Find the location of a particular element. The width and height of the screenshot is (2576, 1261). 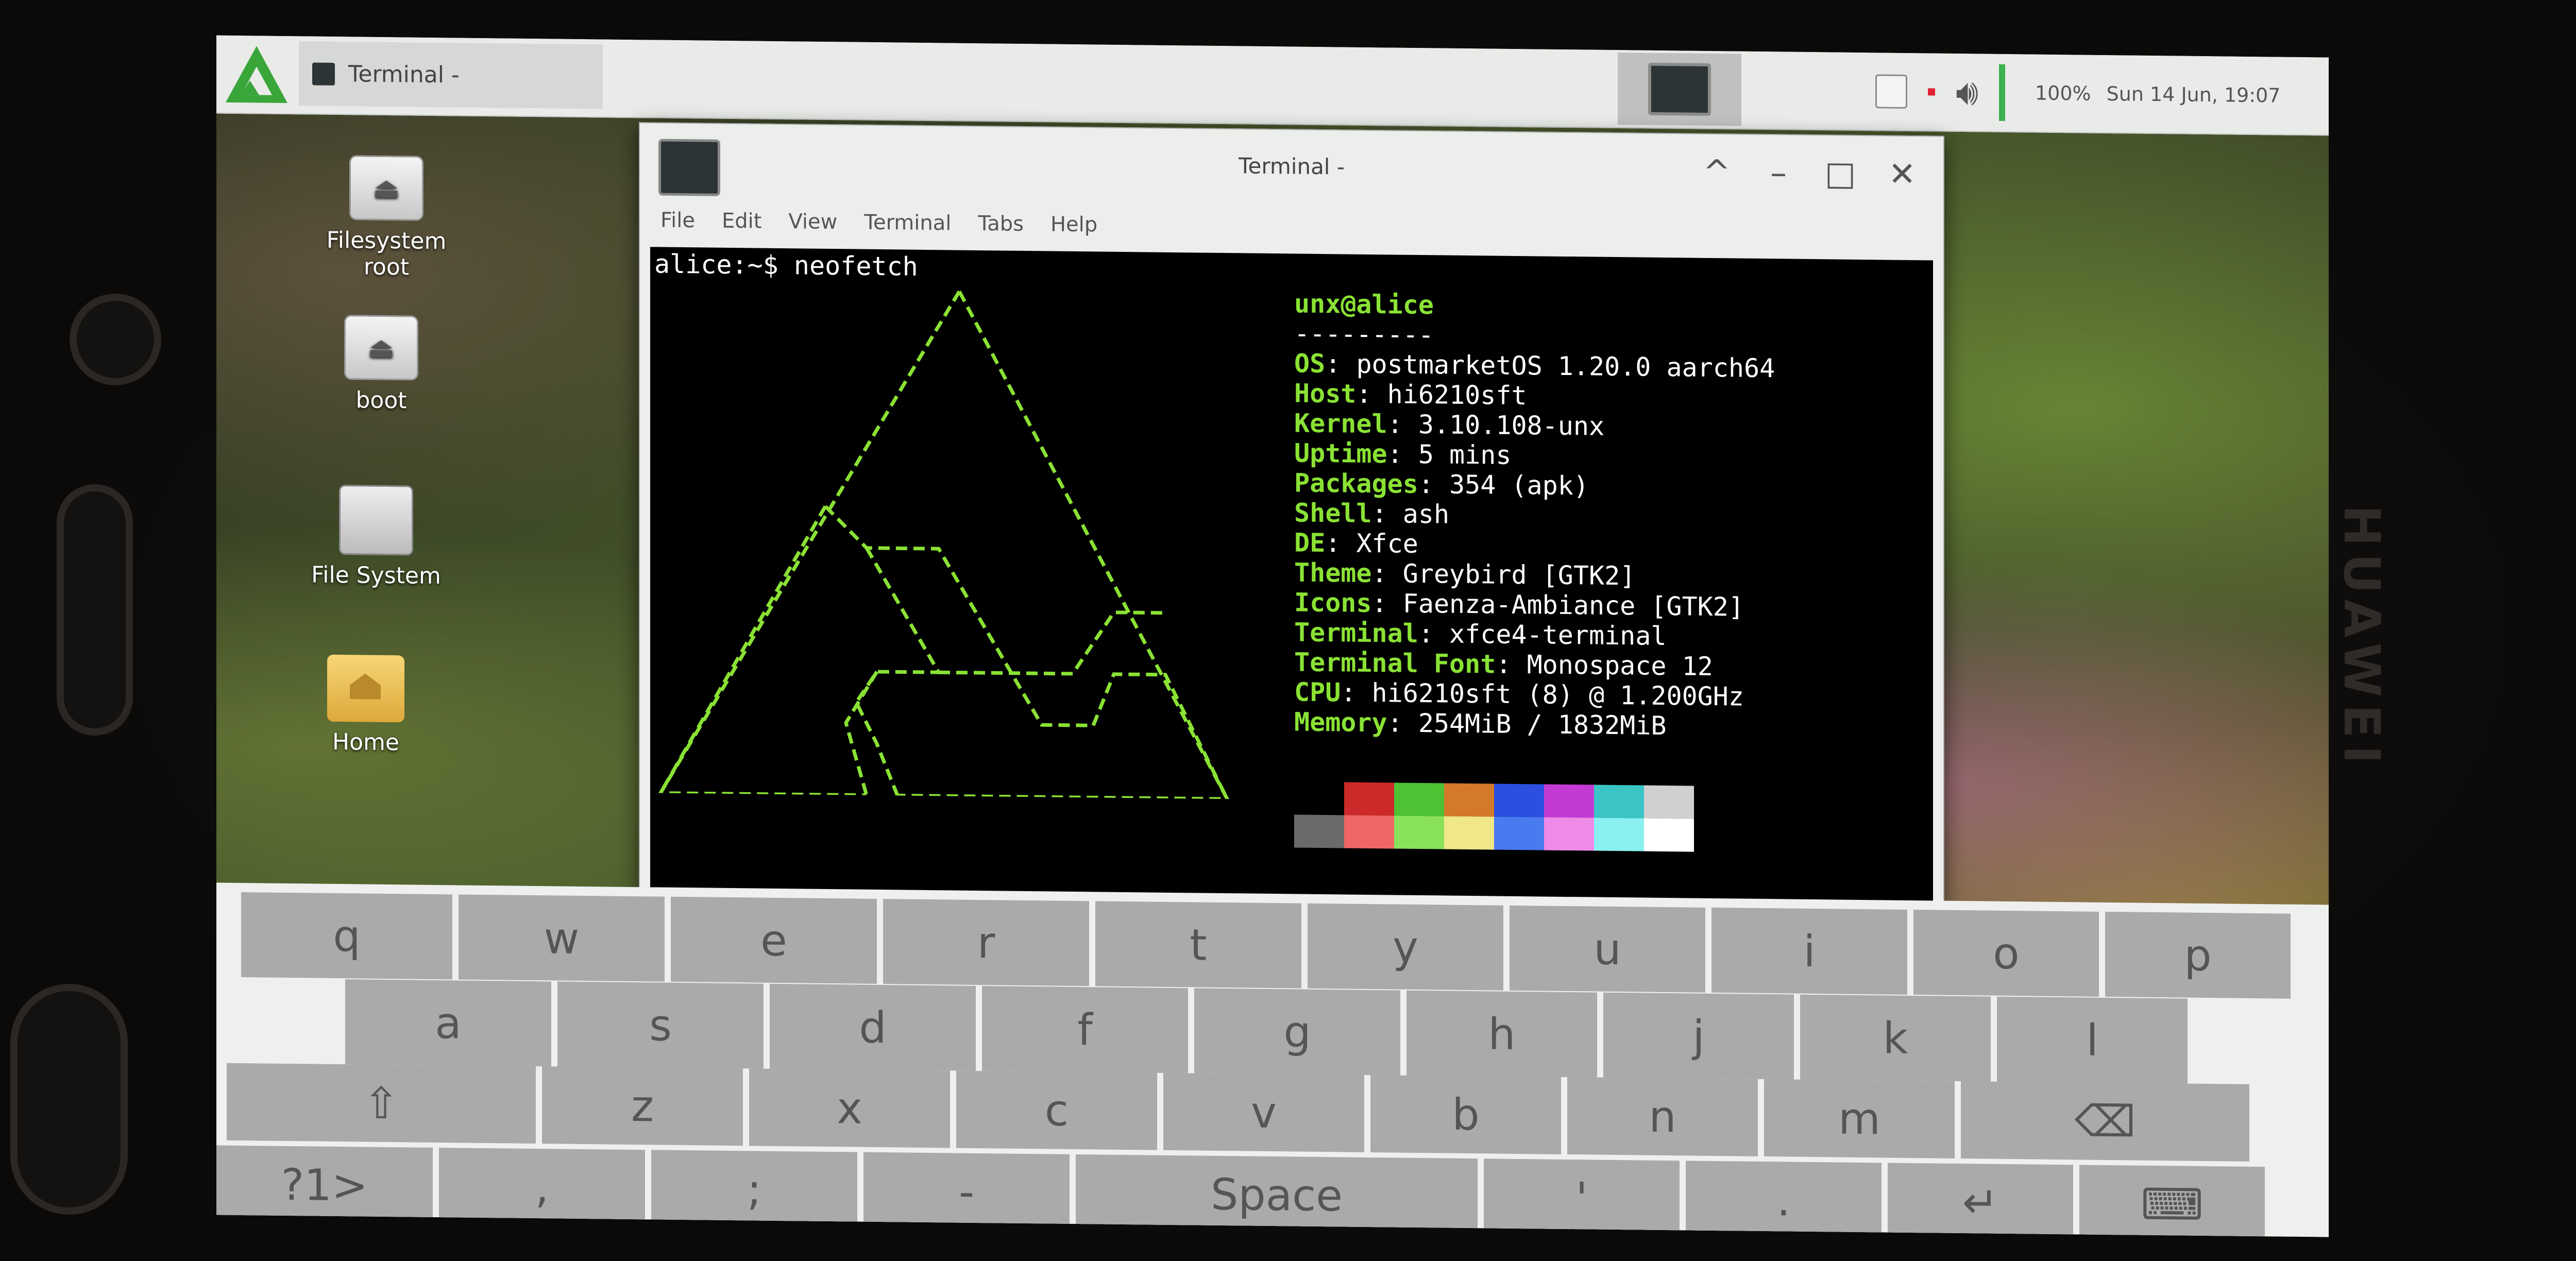

shift-key: ⇧ is located at coordinates (381, 1103).